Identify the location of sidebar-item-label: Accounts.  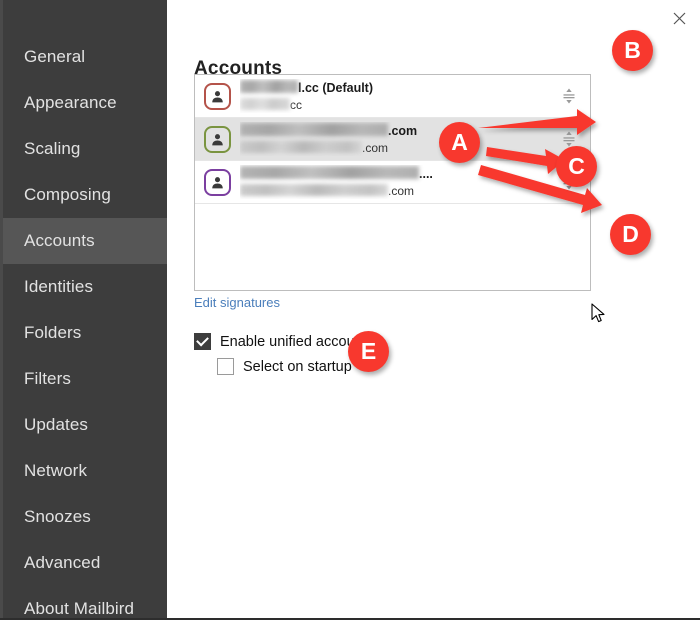
(59, 240).